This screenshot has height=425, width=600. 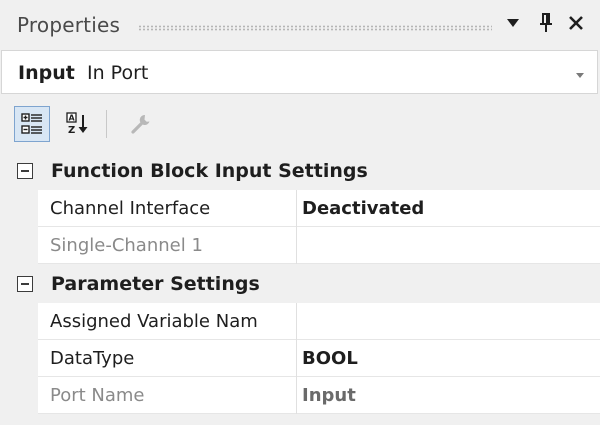 I want to click on property-name: Channel Interface, so click(x=130, y=208).